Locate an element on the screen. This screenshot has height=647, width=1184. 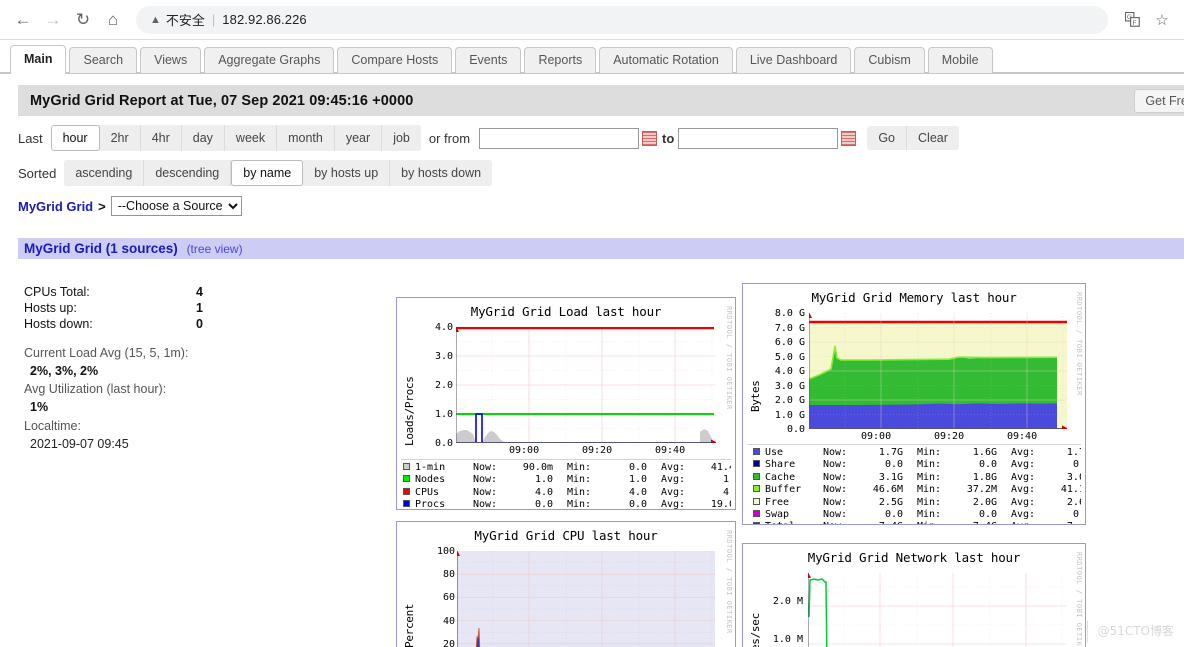
cpus-total-value: 4 is located at coordinates (199, 292).